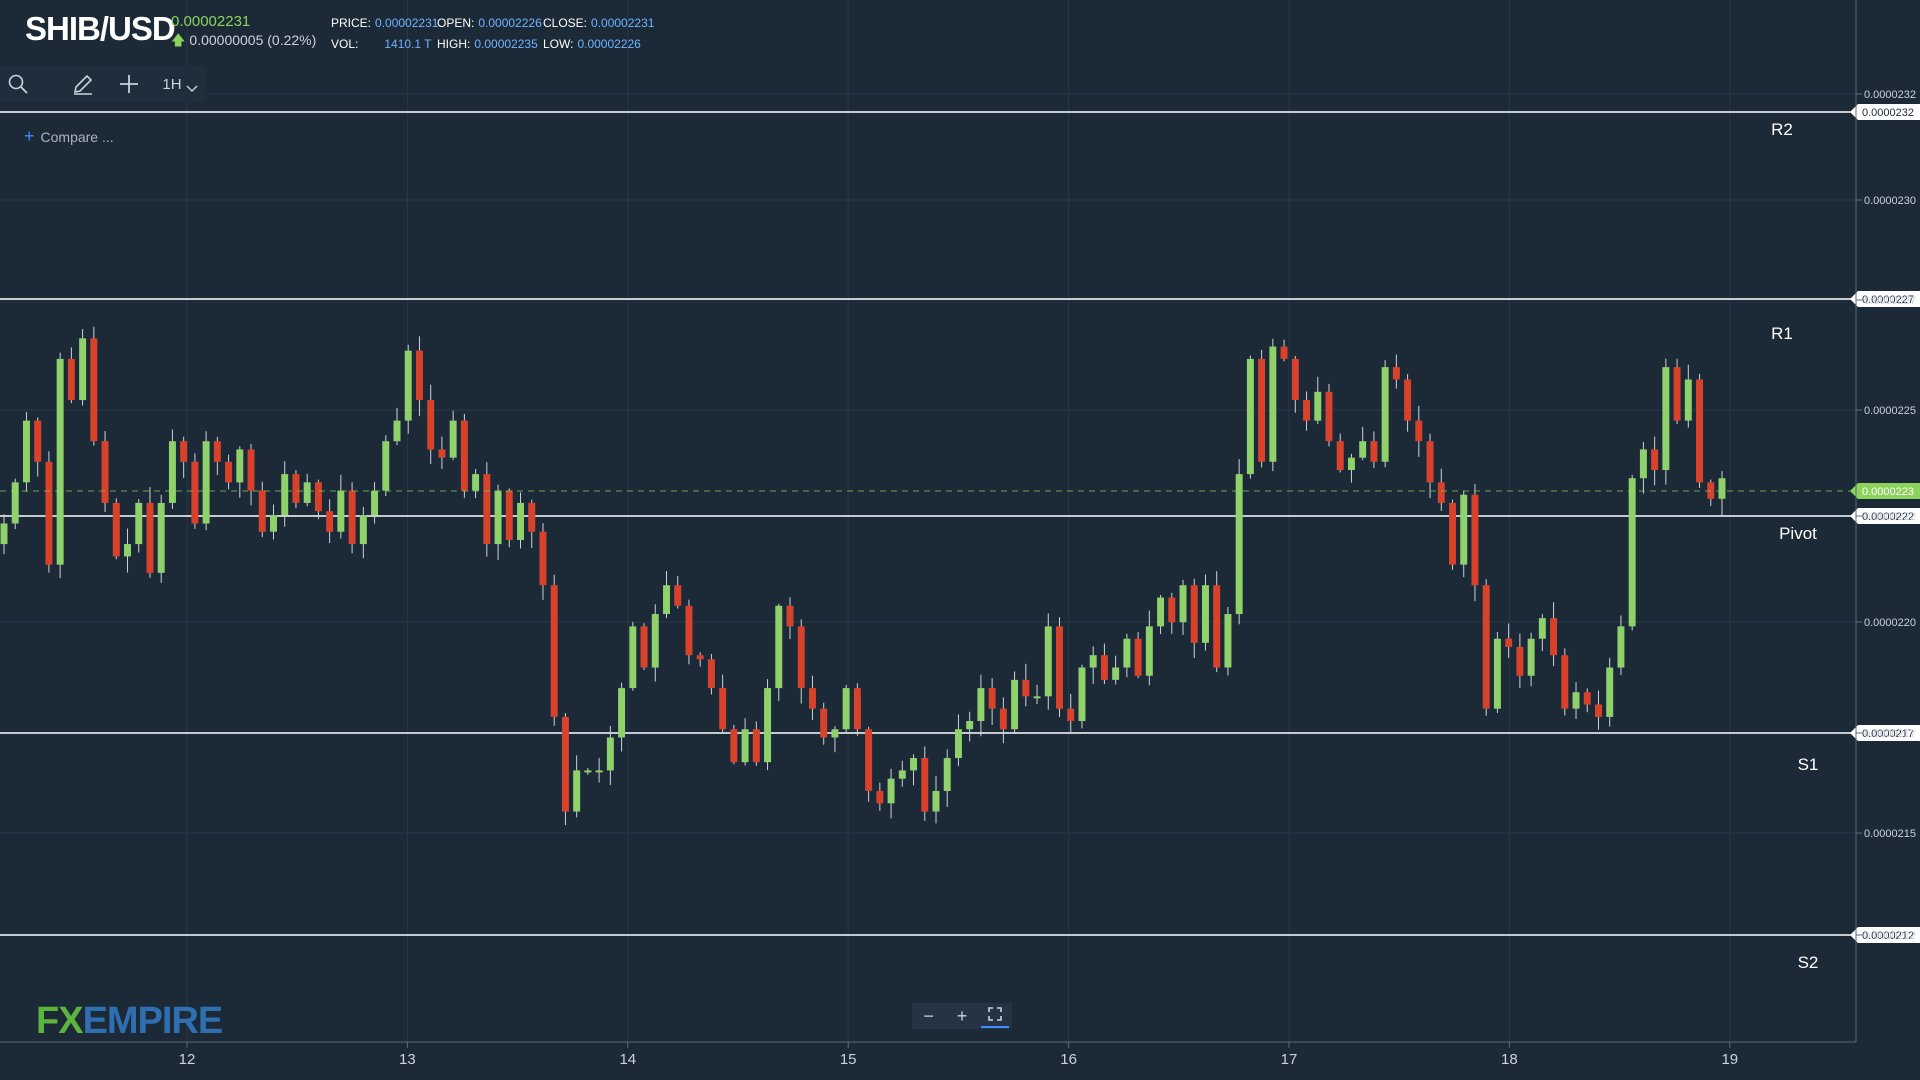 The width and height of the screenshot is (1920, 1080). I want to click on fullscreen-button, so click(995, 1016).